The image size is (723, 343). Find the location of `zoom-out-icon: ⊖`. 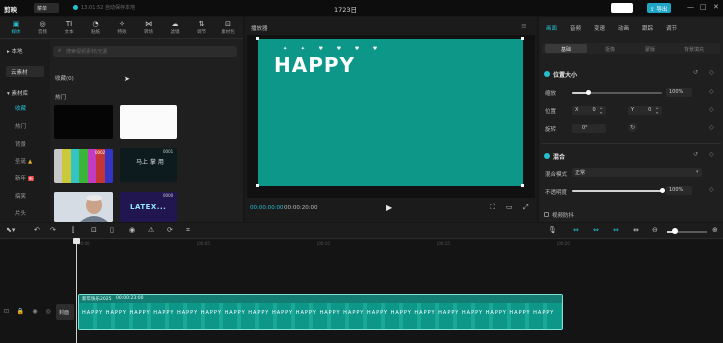

zoom-out-icon: ⊖ is located at coordinates (655, 230).